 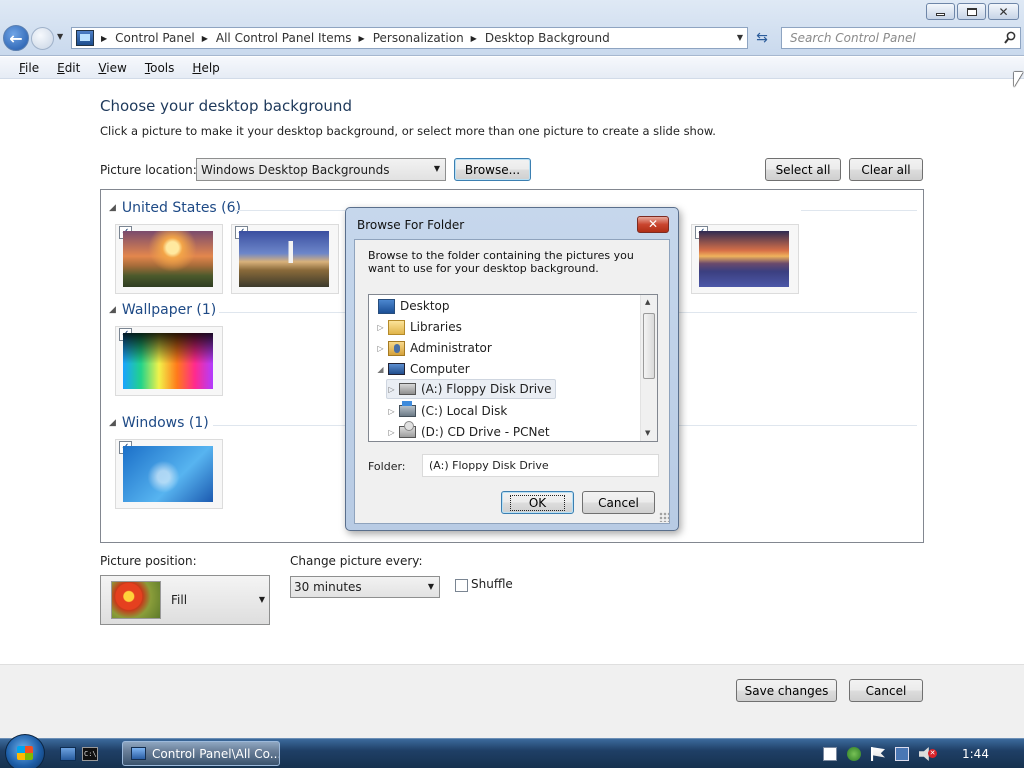 I want to click on tree-item-cd-drive: ▷ (D:) CD Drive - PCNet, so click(x=468, y=431).